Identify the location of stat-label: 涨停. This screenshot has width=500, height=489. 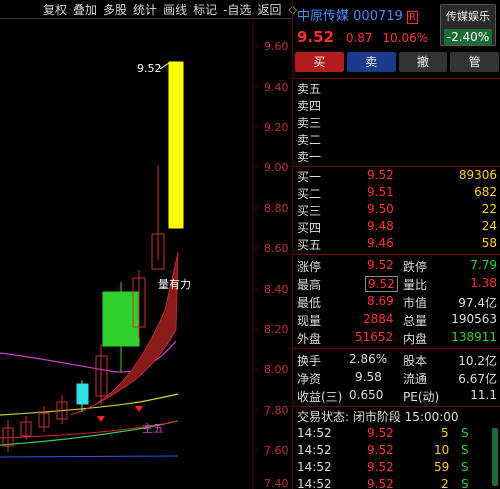
(309, 267).